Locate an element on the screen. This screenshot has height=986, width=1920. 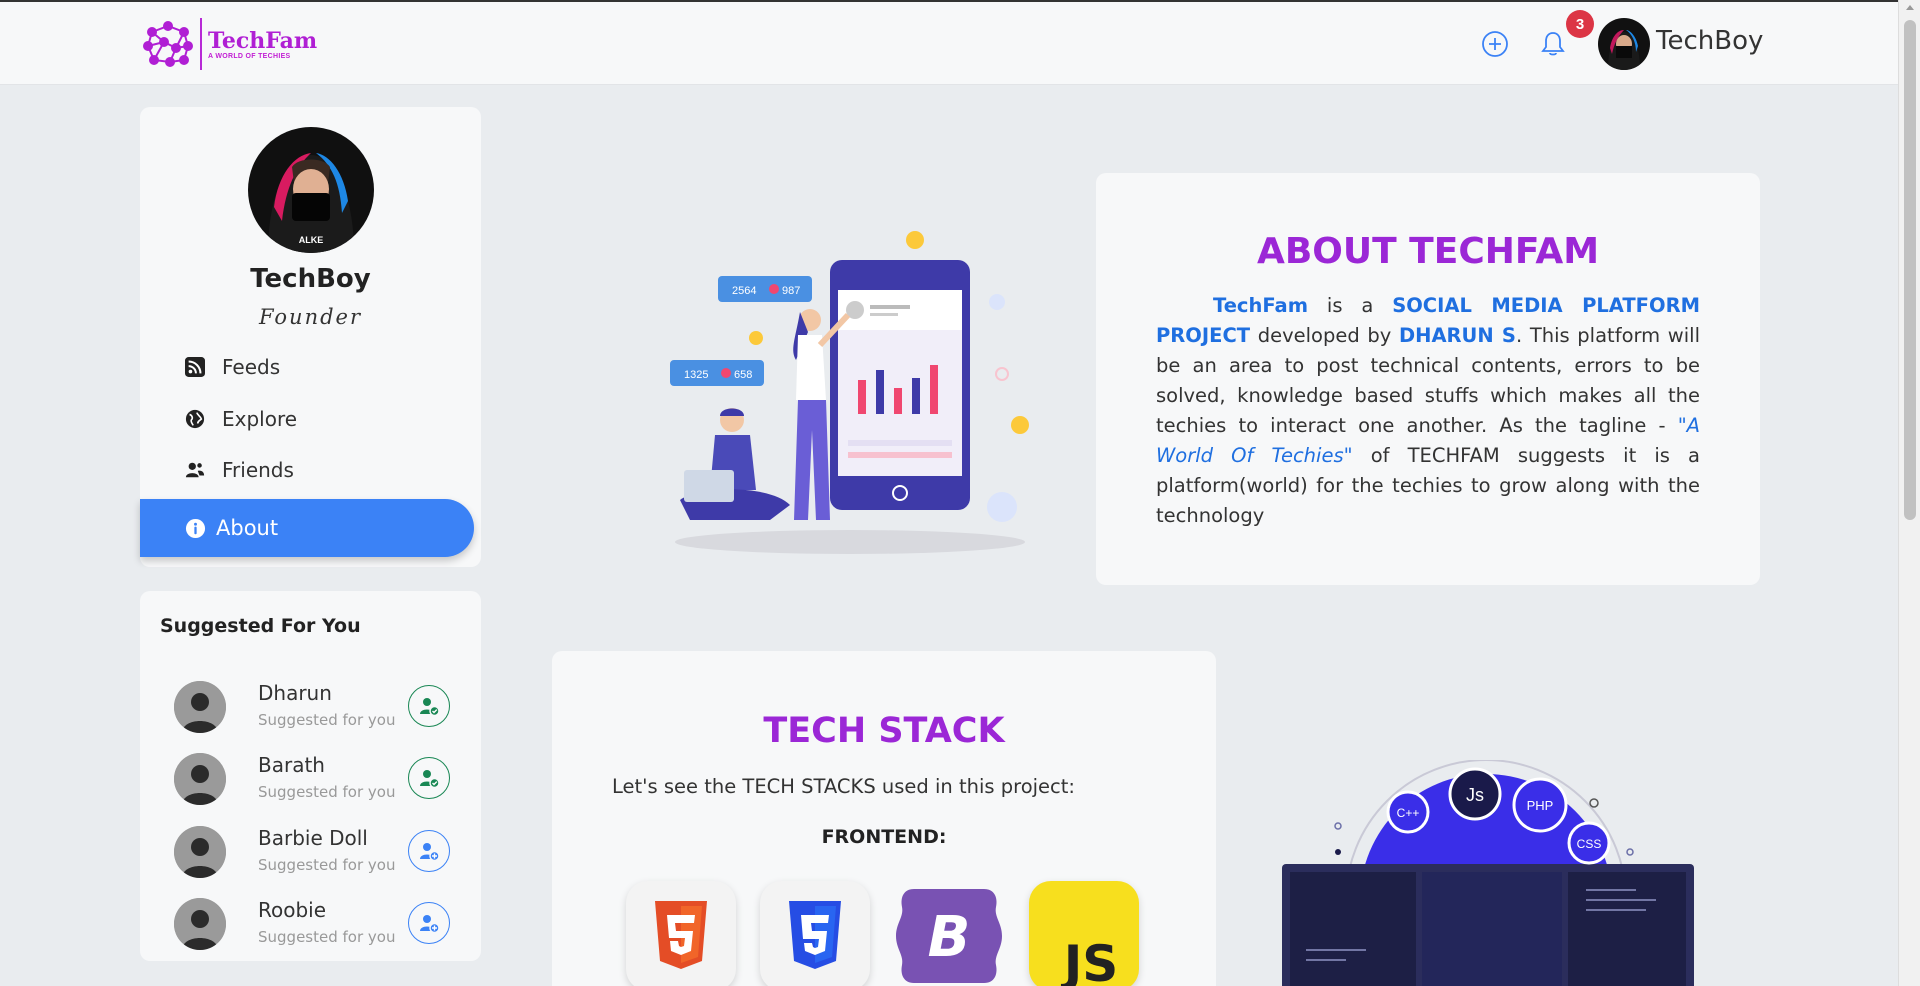
suggested-name: Roobie is located at coordinates (292, 910).